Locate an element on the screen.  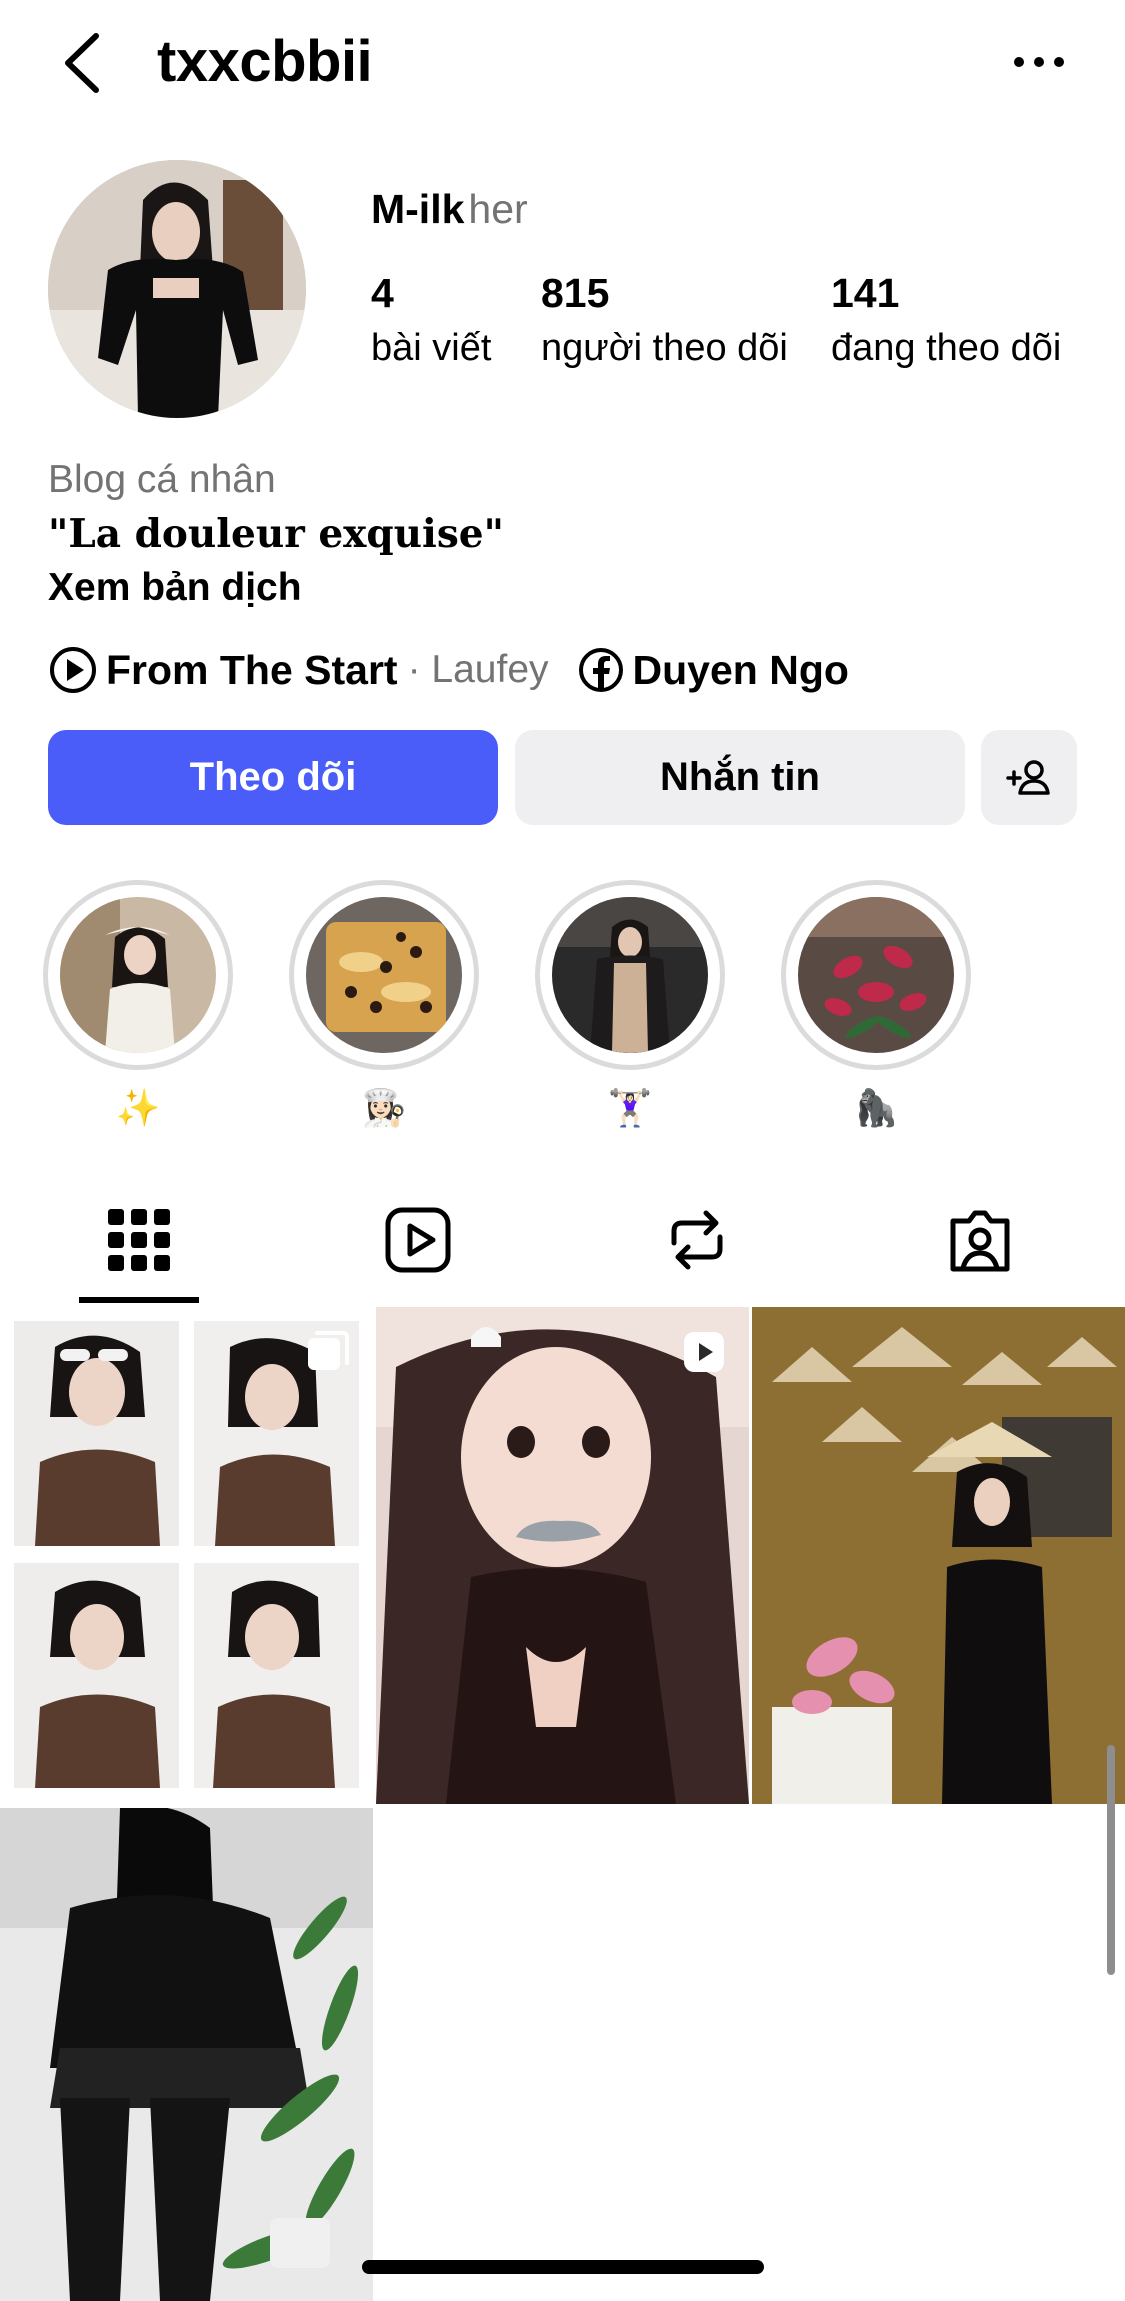
facebook-link-name: Duyen Ngo is located at coordinates (741, 670).